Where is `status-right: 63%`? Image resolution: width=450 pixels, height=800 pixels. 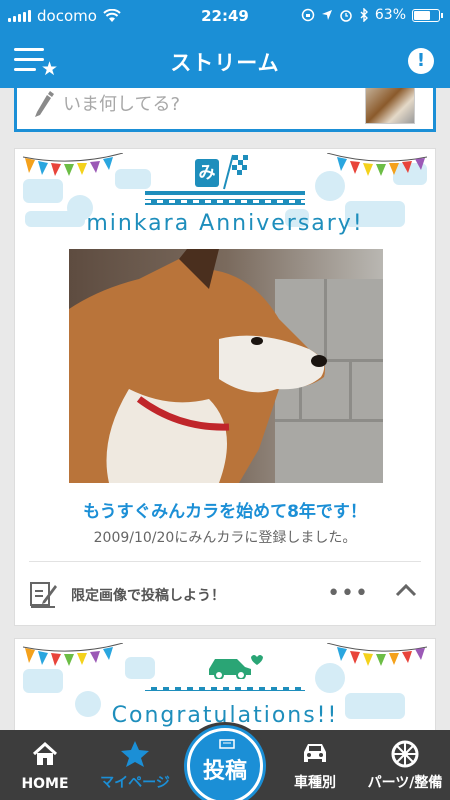 status-right: 63% is located at coordinates (372, 15).